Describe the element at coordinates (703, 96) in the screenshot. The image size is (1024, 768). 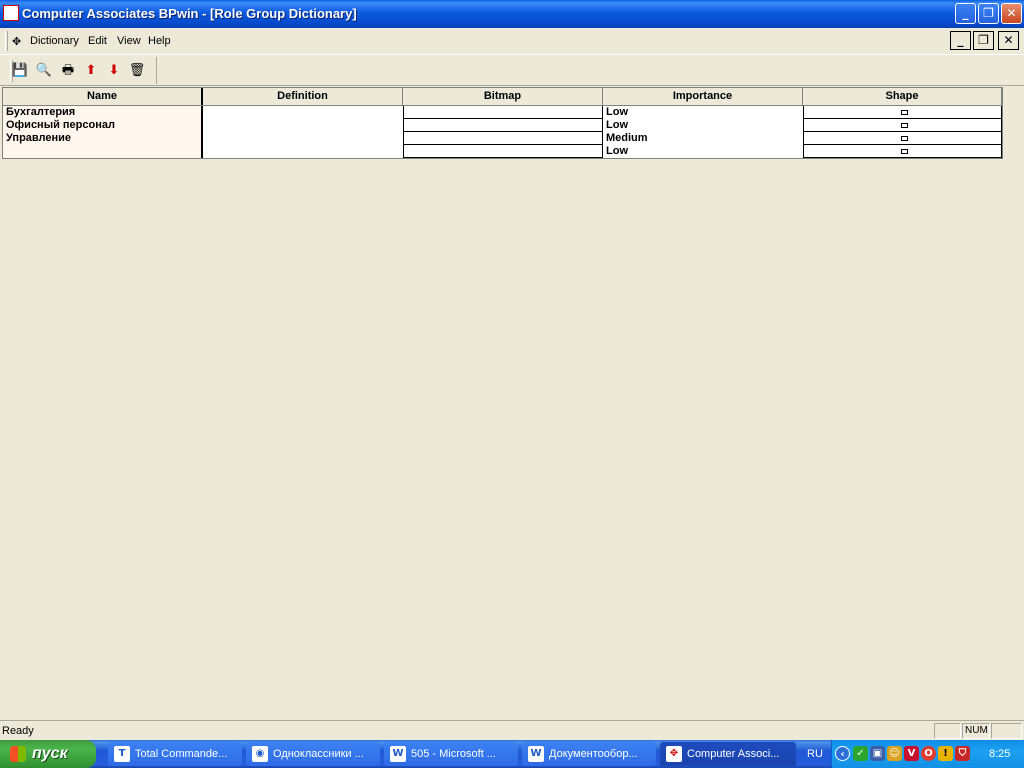
I see `column-header-importance: Importance` at that location.